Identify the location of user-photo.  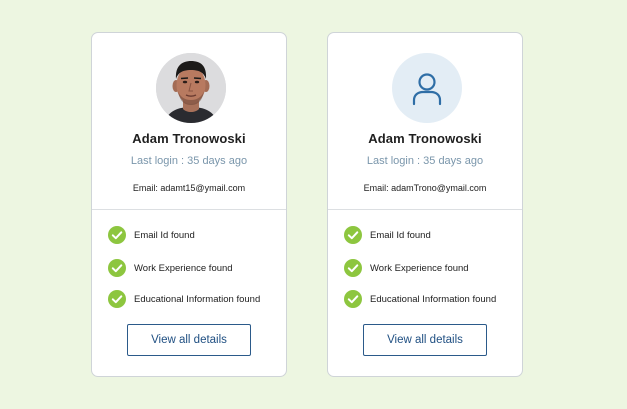
(191, 88).